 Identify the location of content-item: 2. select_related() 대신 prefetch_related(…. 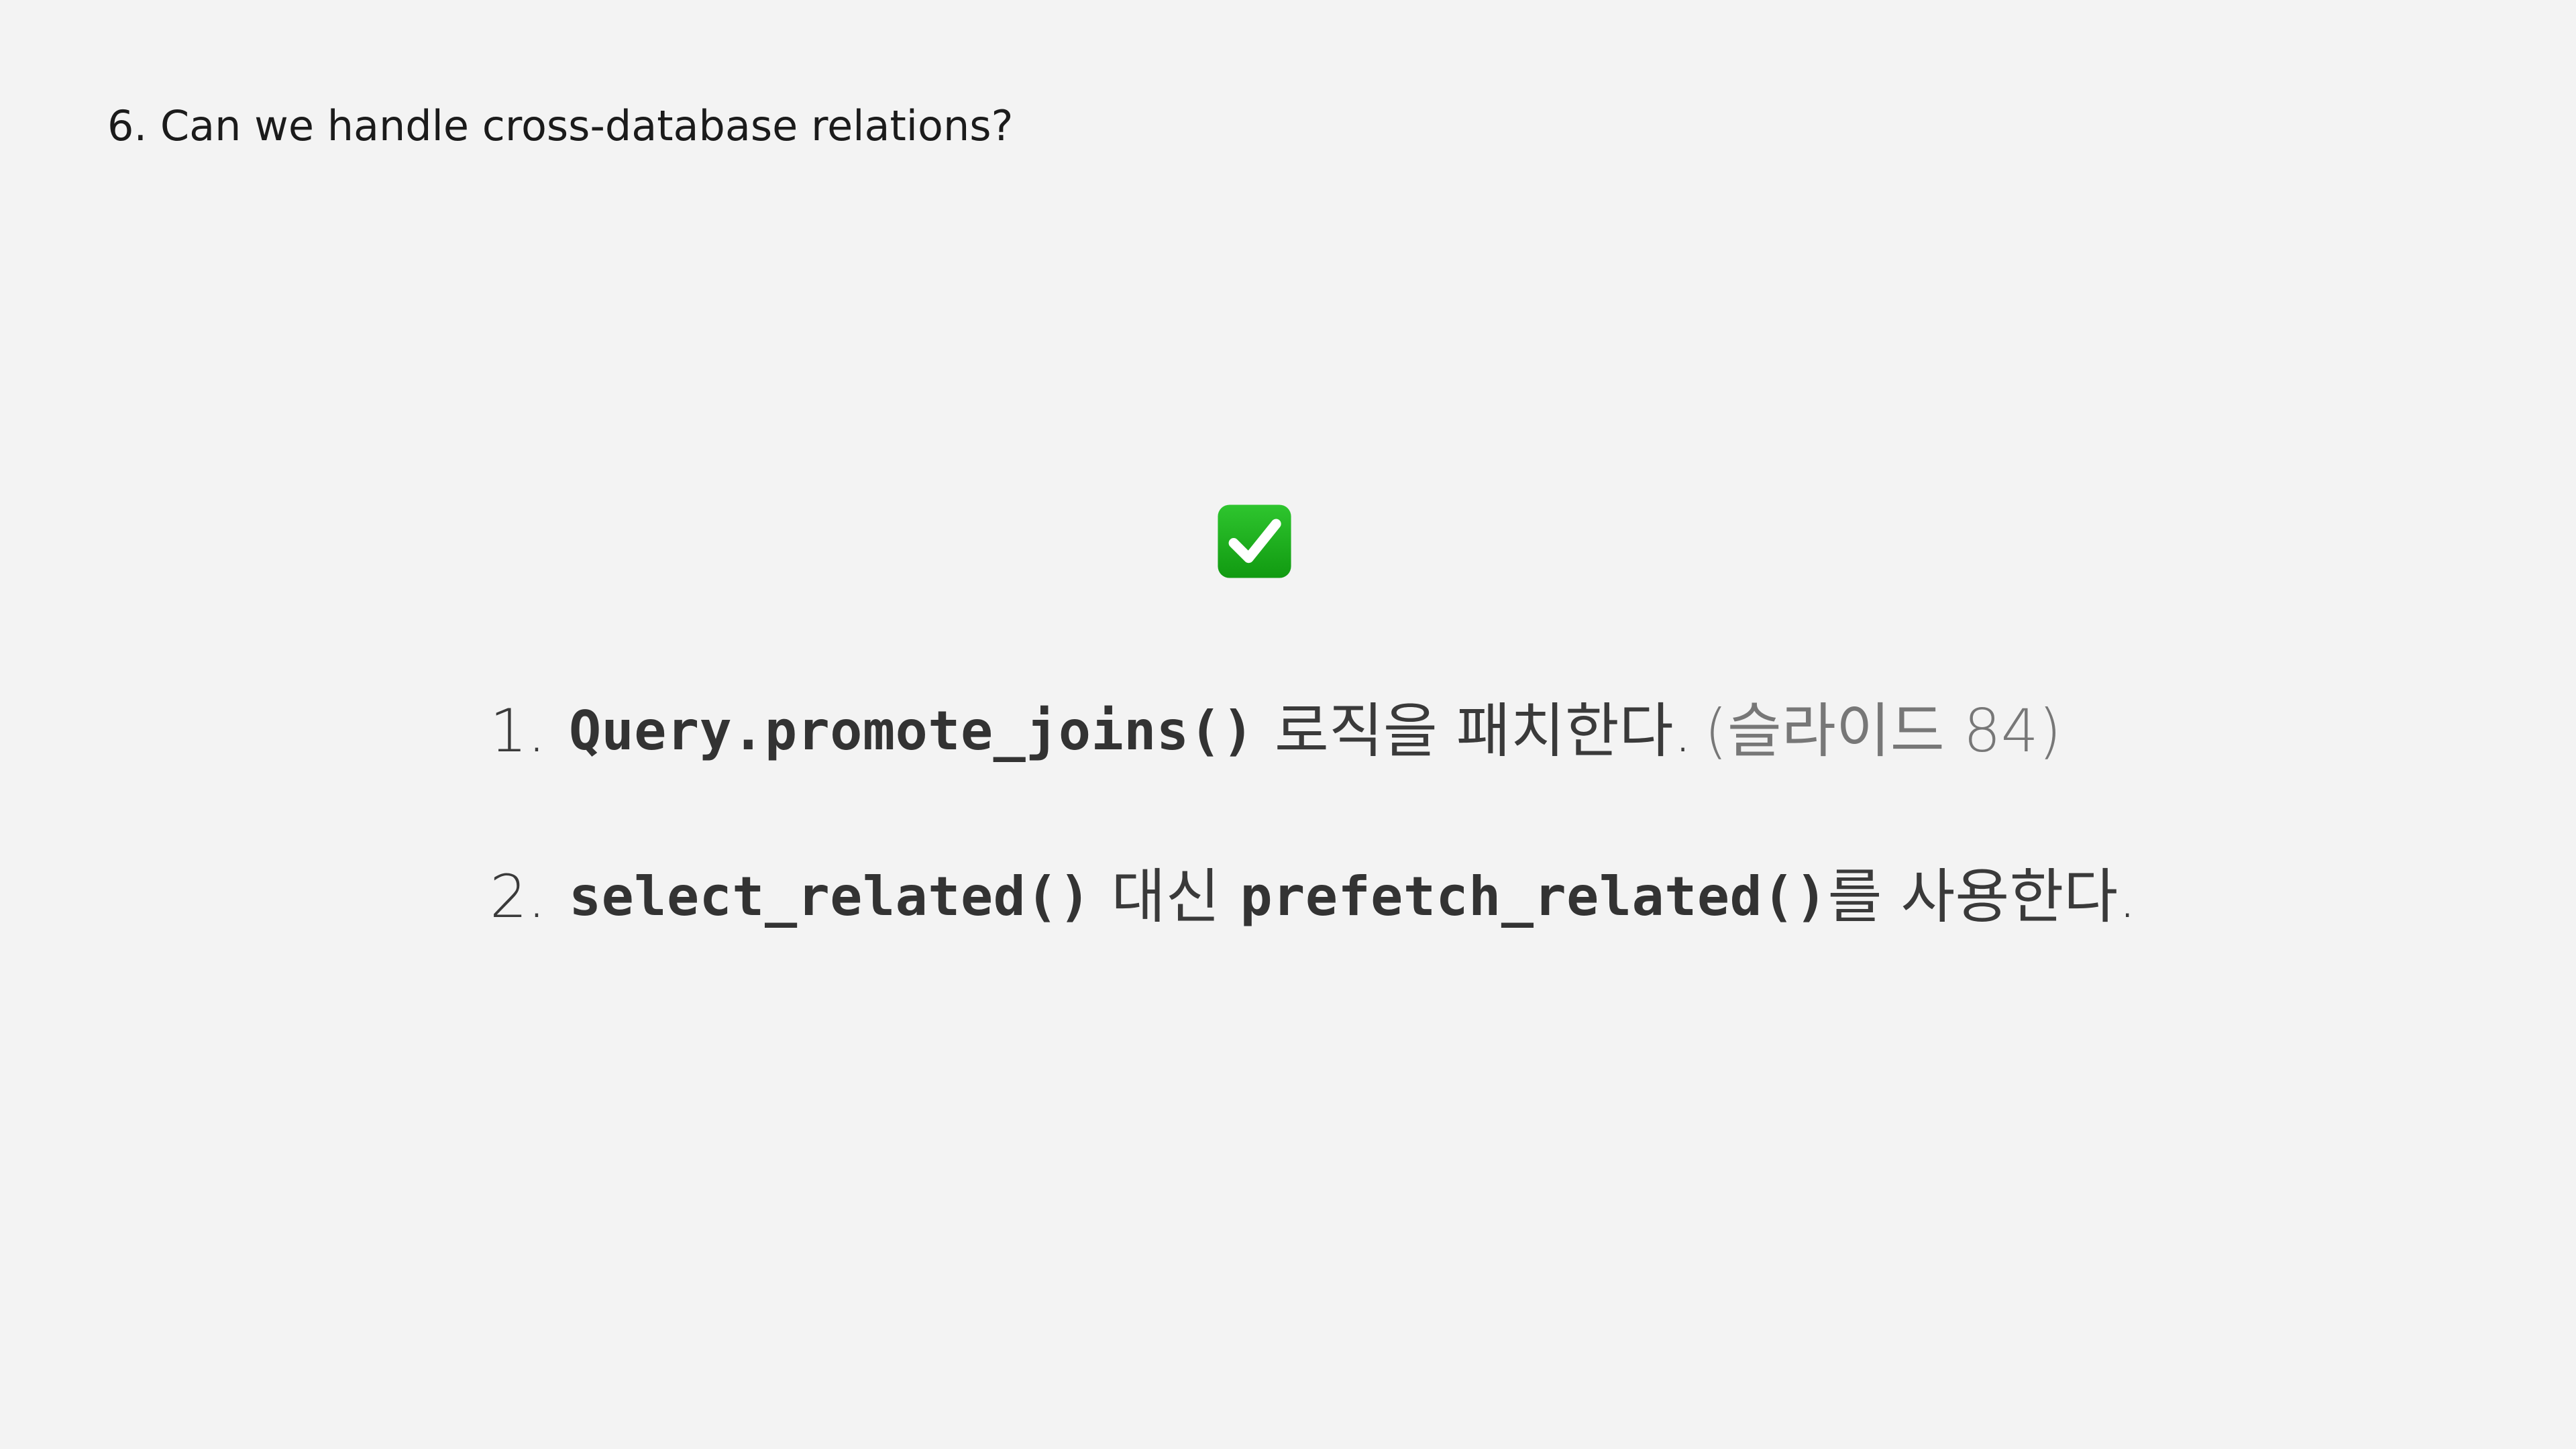
(1313, 897).